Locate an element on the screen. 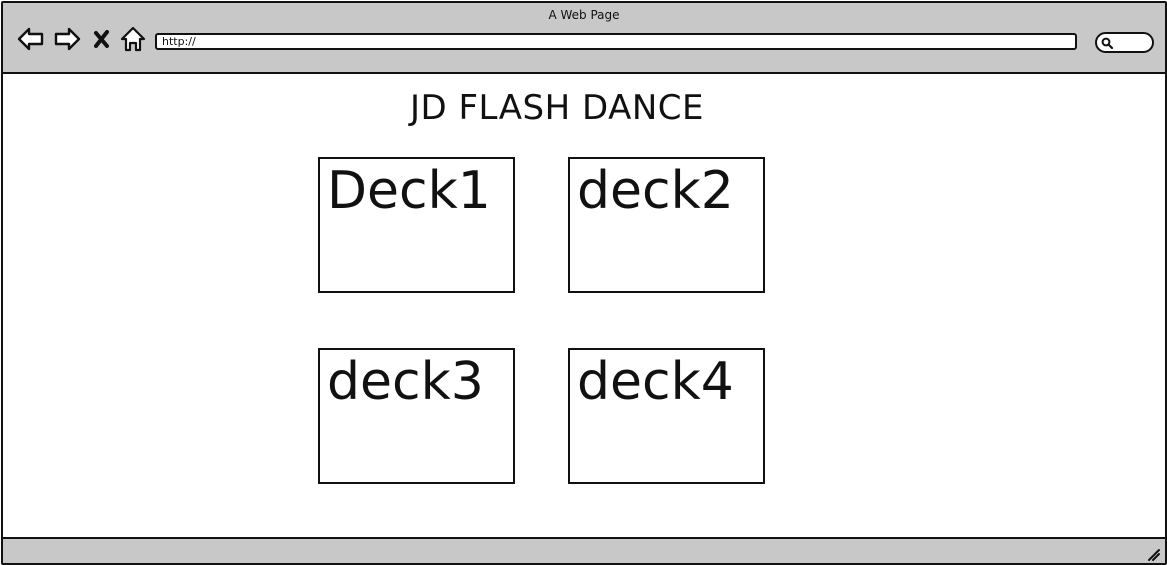 This screenshot has width=1167, height=565. close-x-icon is located at coordinates (102, 39).